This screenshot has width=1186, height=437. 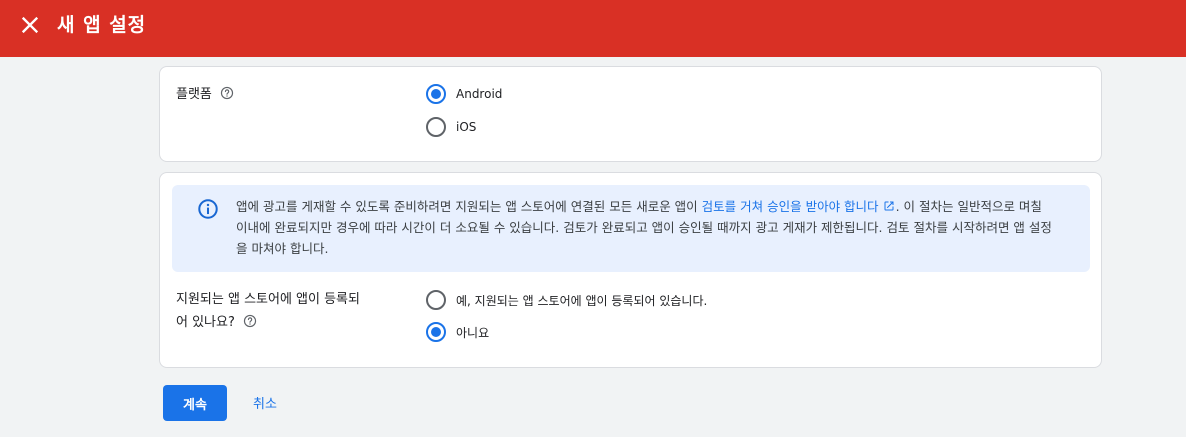 I want to click on radio-ios, so click(x=436, y=127).